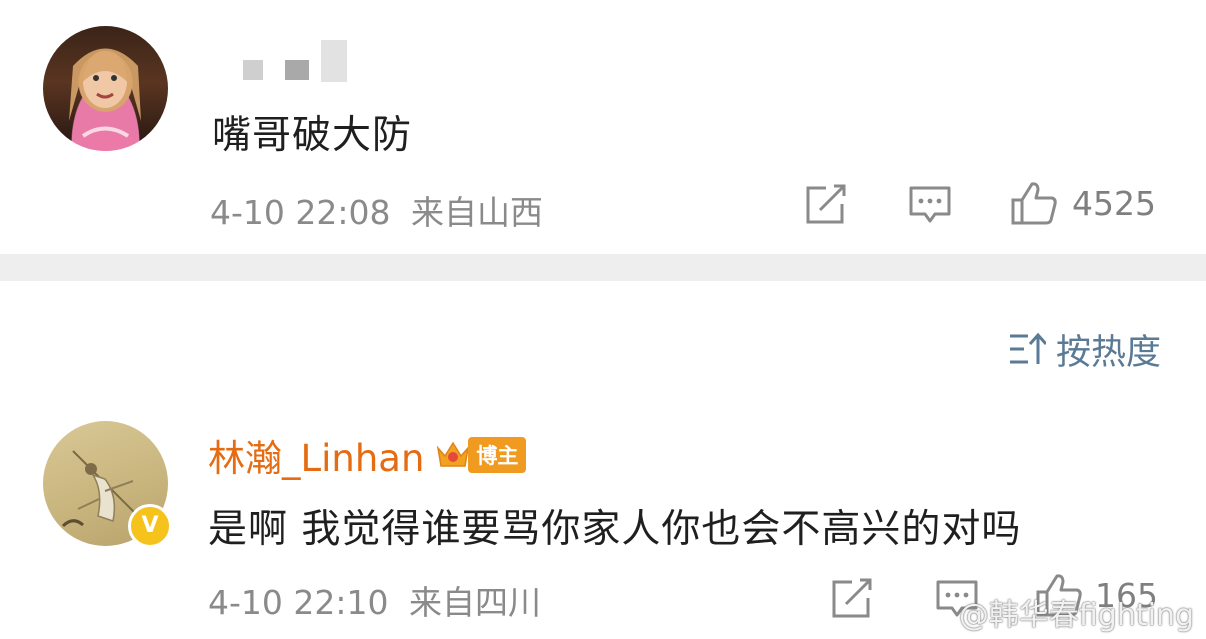 The image size is (1206, 639). Describe the element at coordinates (497, 455) in the screenshot. I see `badge-label: 博主` at that location.